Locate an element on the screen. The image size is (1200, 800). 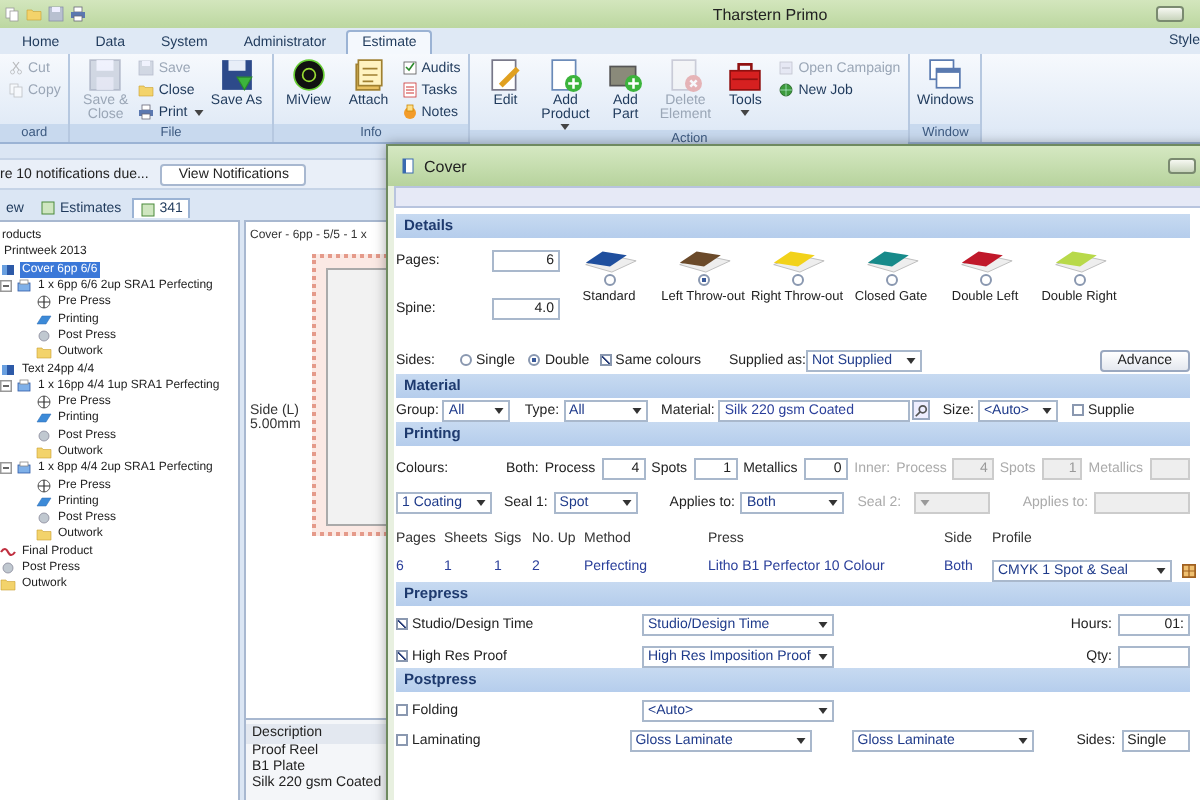
search-icon is located at coordinates (921, 410).